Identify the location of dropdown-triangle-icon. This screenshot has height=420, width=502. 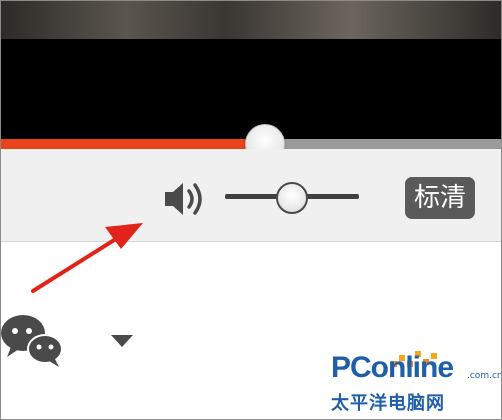
(122, 341).